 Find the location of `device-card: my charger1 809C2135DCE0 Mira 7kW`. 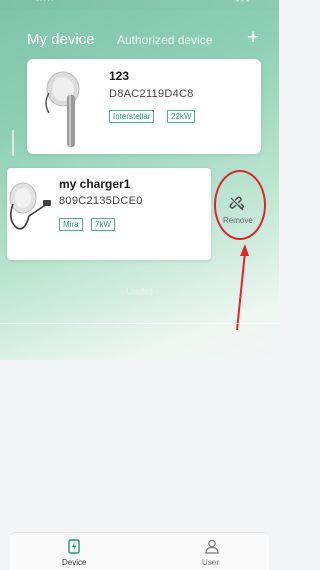

device-card: my charger1 809C2135DCE0 Mira 7kW is located at coordinates (109, 214).